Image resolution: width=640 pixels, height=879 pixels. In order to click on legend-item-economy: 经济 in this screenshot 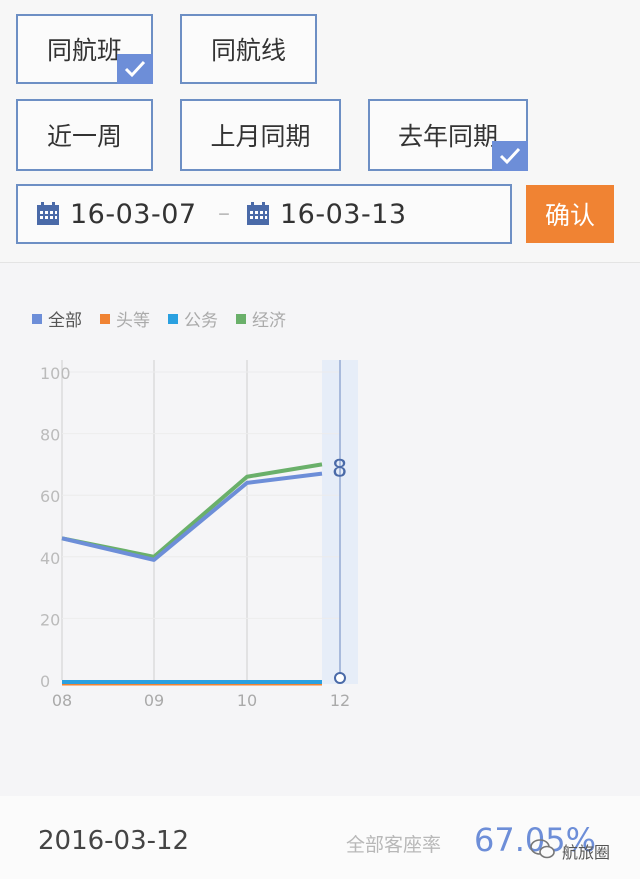, I will do `click(261, 318)`.